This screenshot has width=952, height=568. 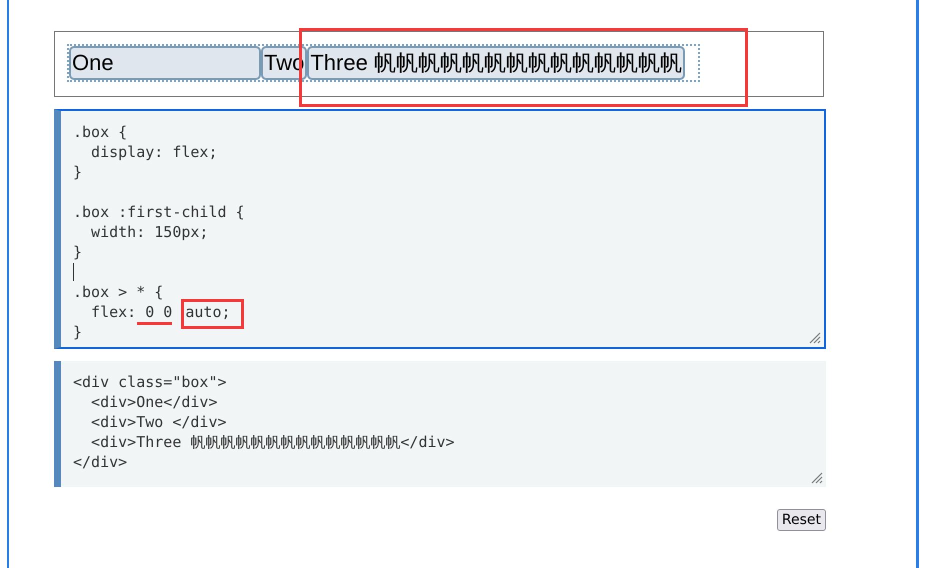 I want to click on code-line: width: 150px;, so click(x=149, y=232).